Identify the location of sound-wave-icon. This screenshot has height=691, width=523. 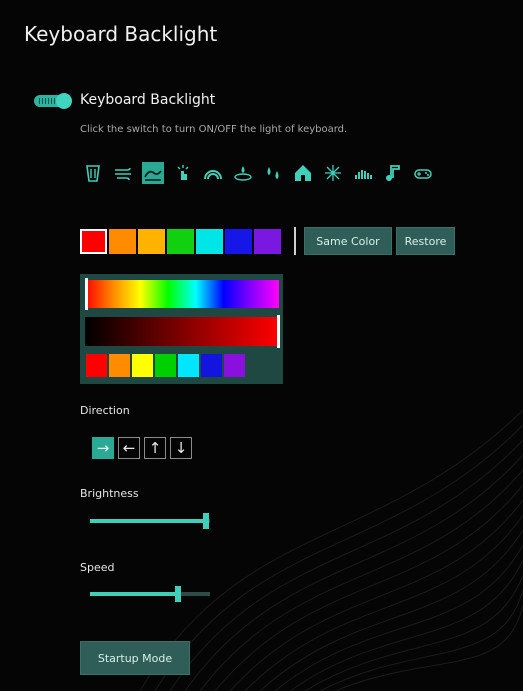
(363, 174).